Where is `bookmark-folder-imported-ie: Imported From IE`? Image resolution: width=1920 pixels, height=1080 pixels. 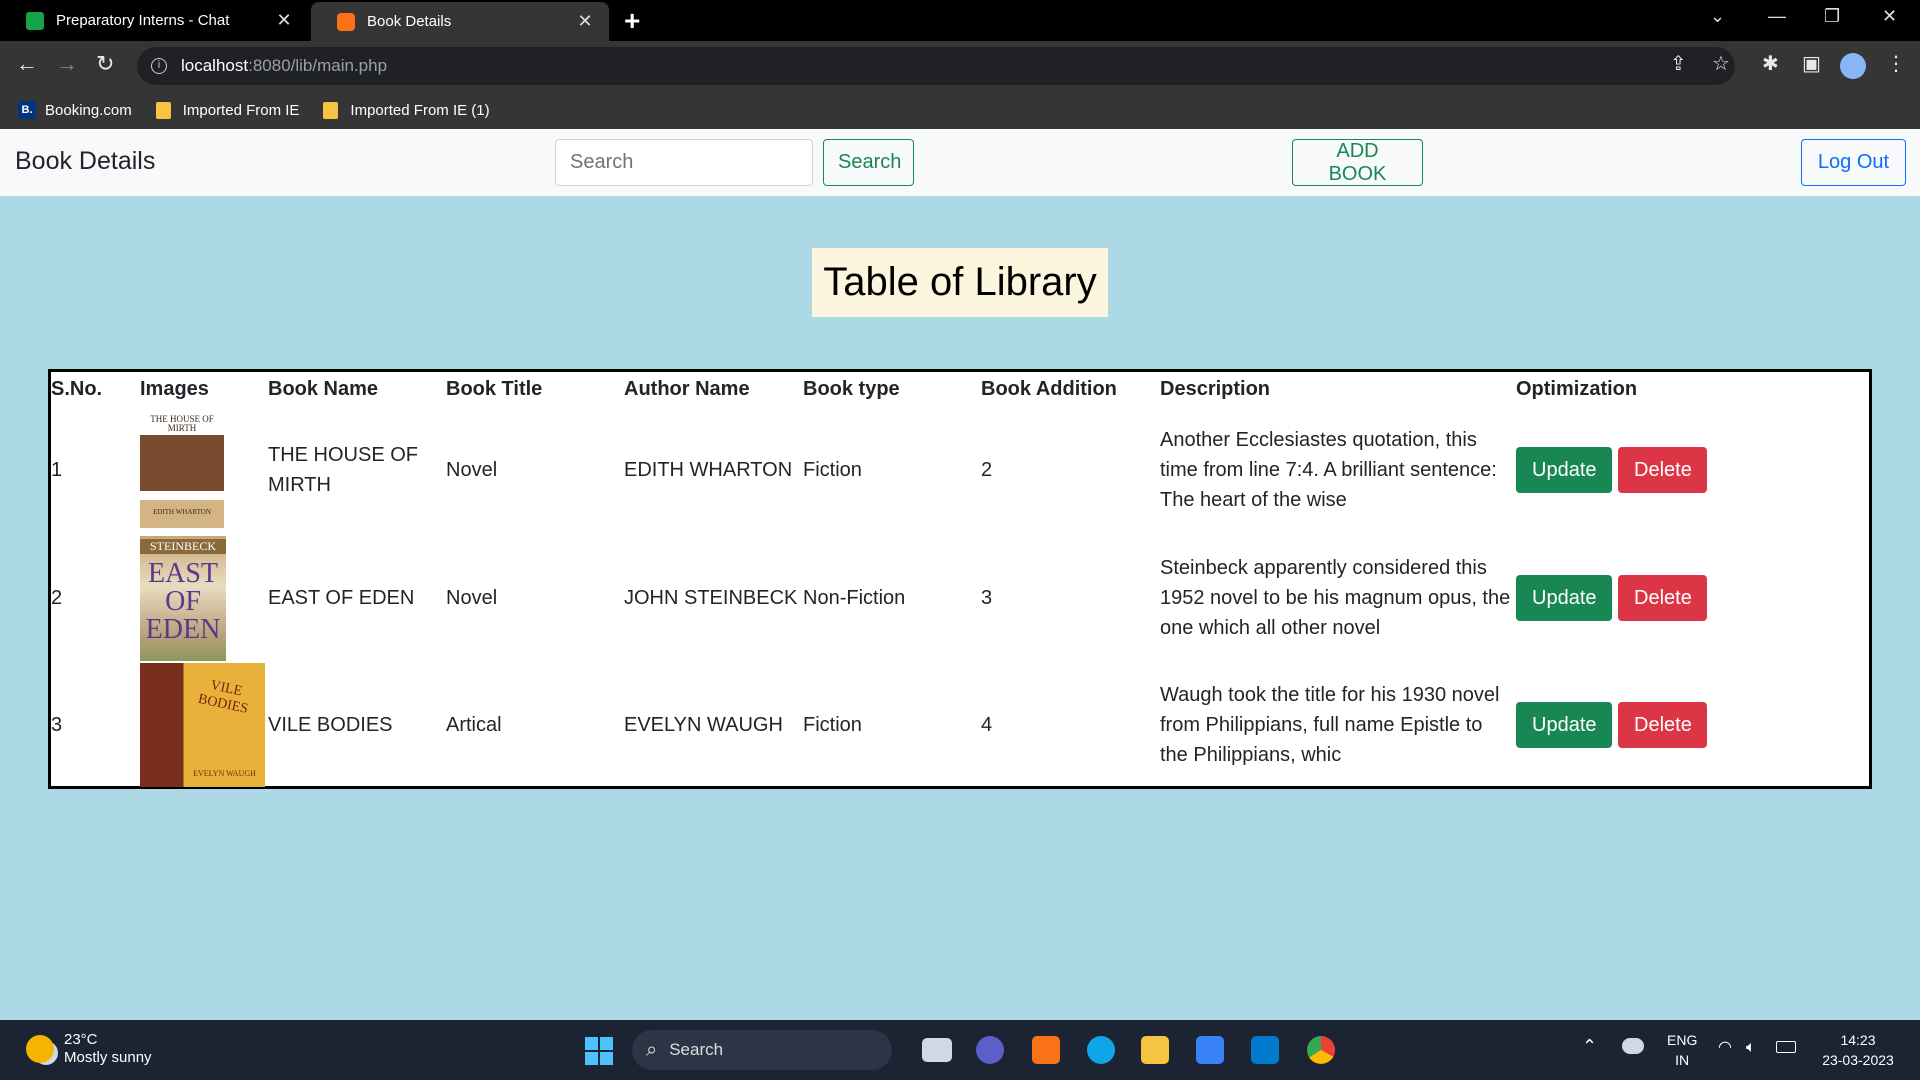
bookmark-folder-imported-ie: Imported From IE is located at coordinates (227, 110).